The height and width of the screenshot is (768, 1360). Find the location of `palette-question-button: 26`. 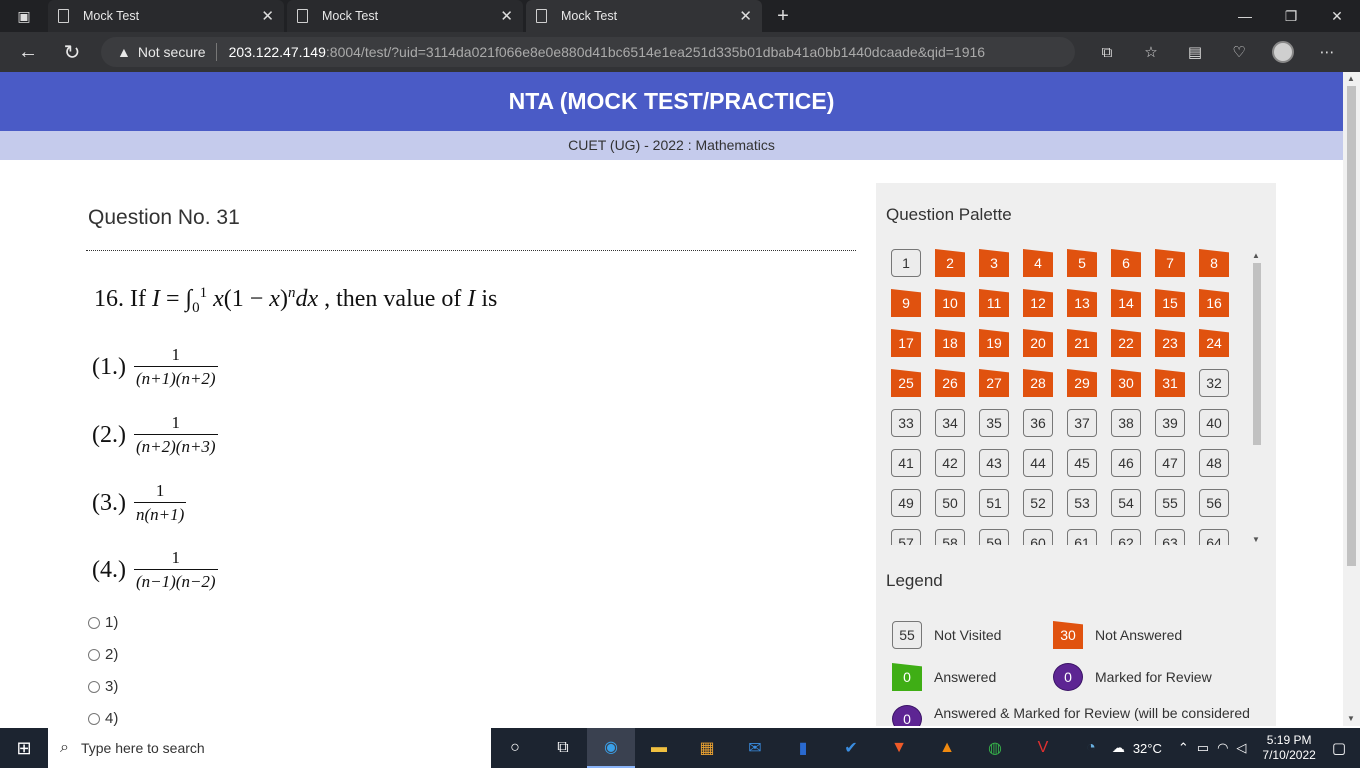

palette-question-button: 26 is located at coordinates (950, 383).